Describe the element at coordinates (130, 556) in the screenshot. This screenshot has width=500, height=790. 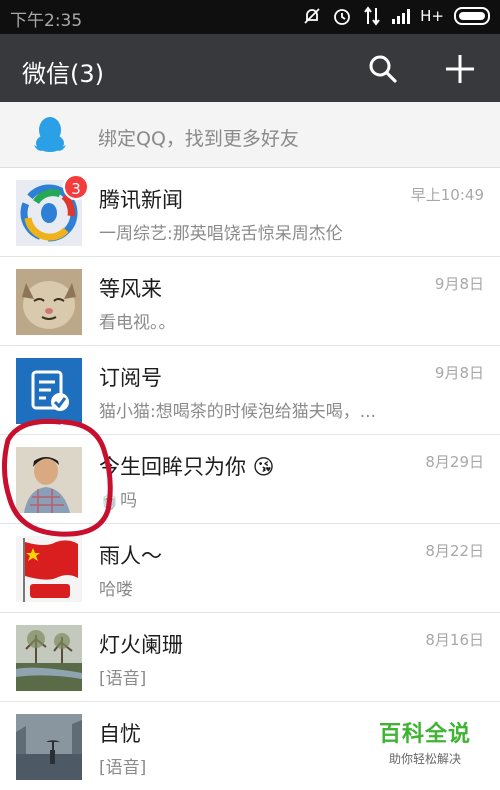
I see `chat-name: 雨人～` at that location.